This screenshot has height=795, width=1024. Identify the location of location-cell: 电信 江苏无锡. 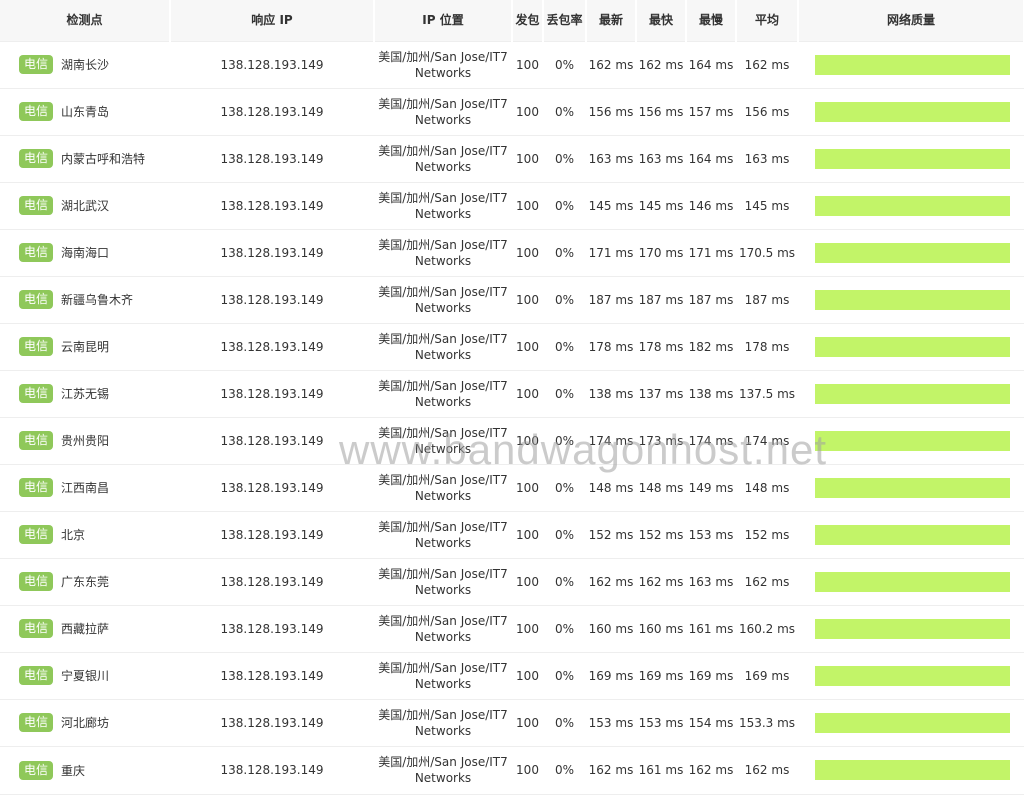
(85, 394).